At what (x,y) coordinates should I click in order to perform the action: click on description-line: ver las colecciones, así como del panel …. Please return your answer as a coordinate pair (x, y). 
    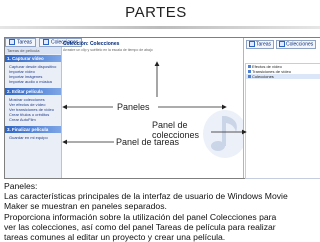
    Looking at the image, I should click on (140, 226).